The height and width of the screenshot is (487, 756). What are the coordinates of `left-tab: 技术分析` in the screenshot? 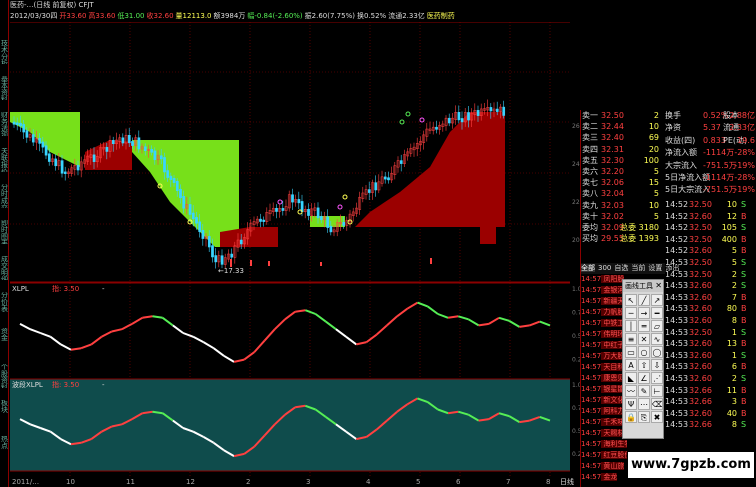 It's located at (4, 52).